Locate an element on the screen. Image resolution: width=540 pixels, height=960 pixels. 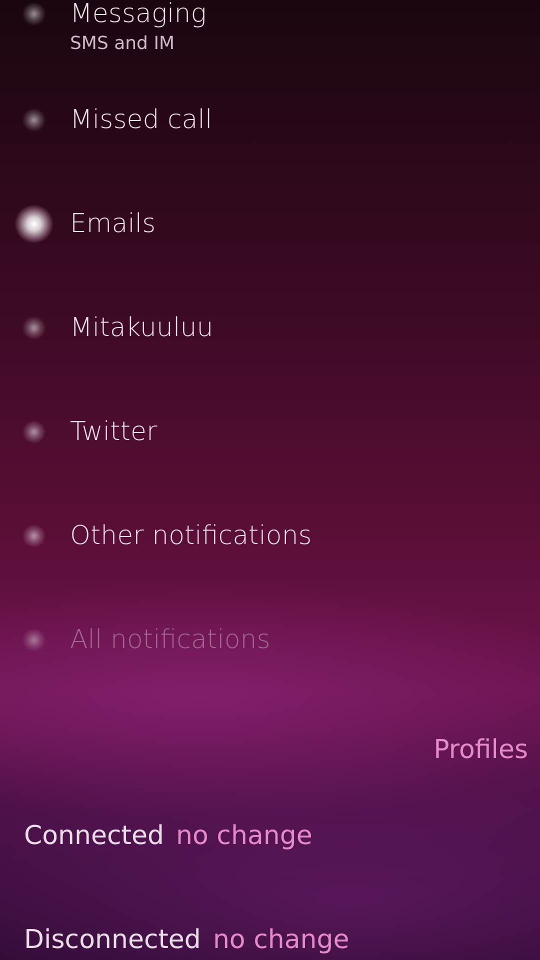
switch-label: Missed call is located at coordinates (141, 120).